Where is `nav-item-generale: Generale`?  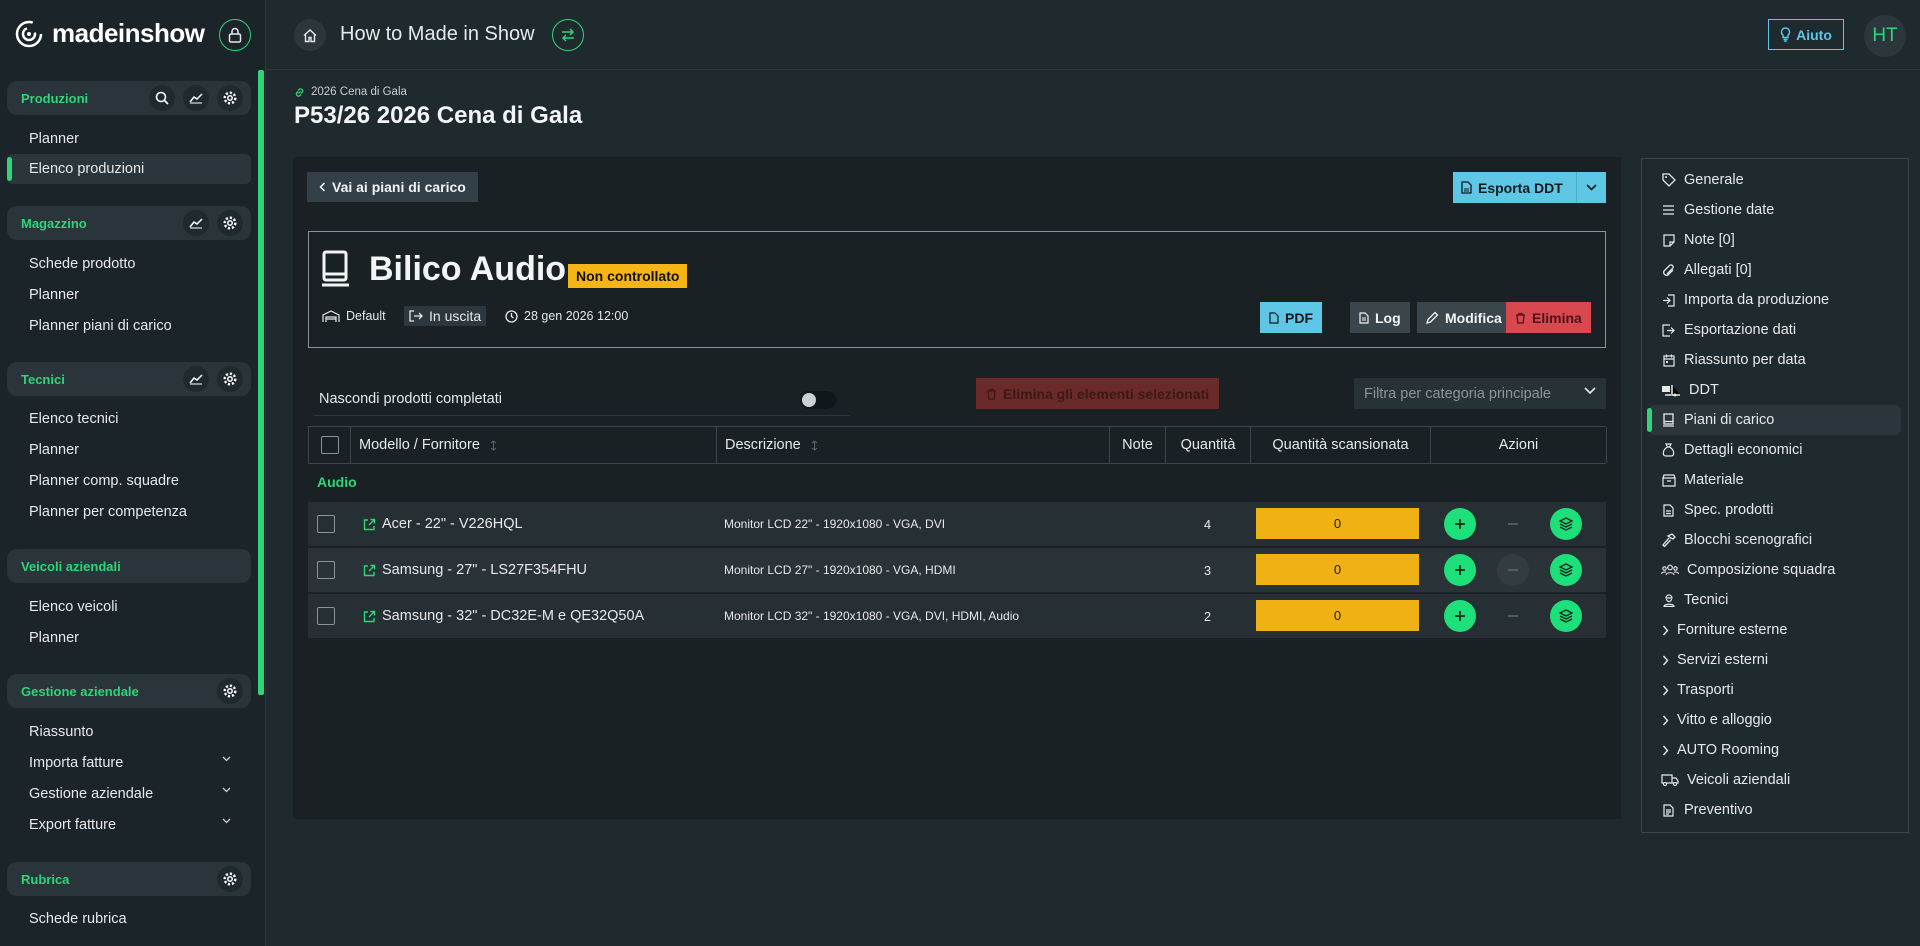 nav-item-generale: Generale is located at coordinates (1775, 180).